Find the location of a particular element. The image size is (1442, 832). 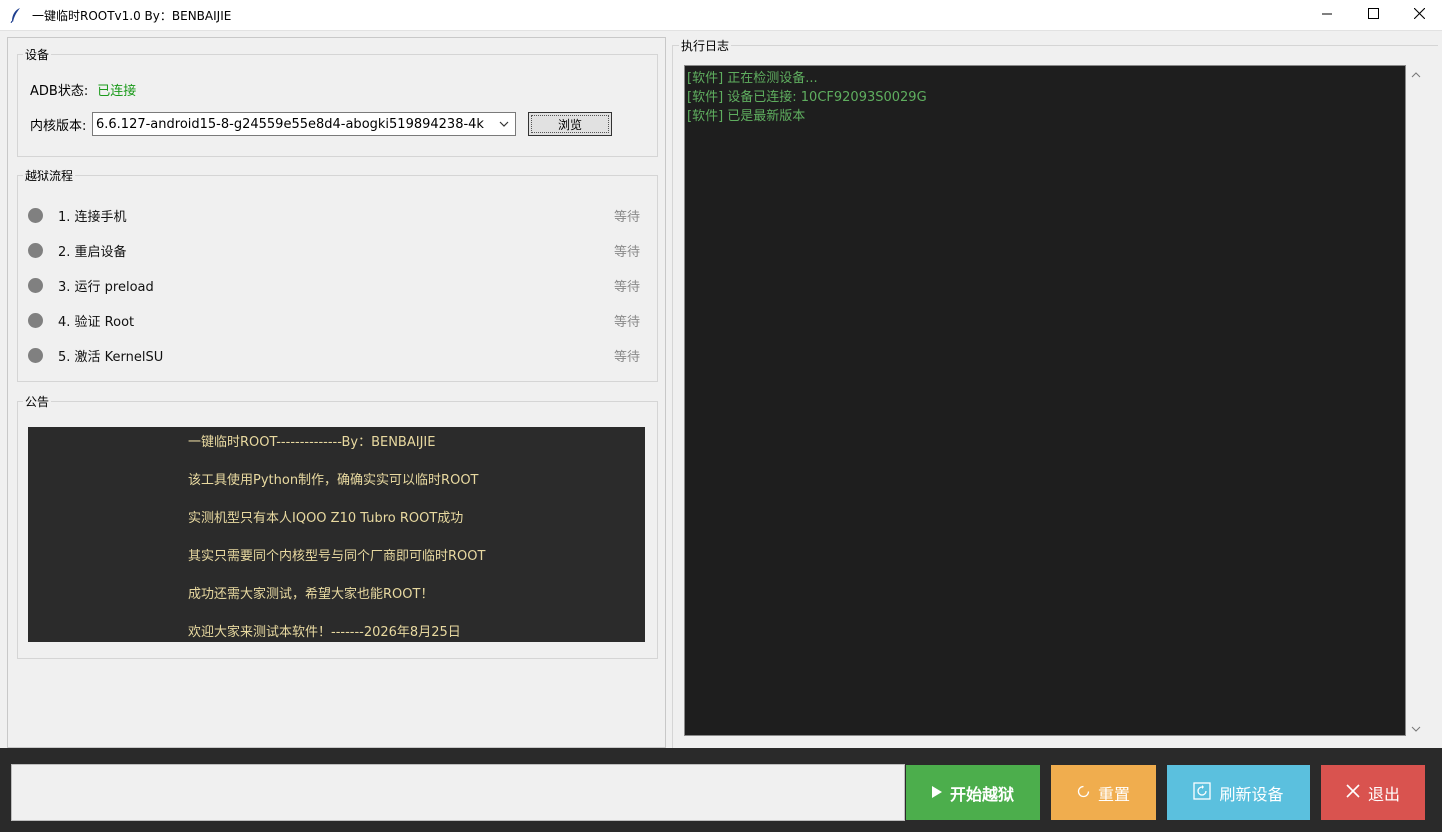

flow-step: 2. 重启设备 等待 is located at coordinates (338, 250).